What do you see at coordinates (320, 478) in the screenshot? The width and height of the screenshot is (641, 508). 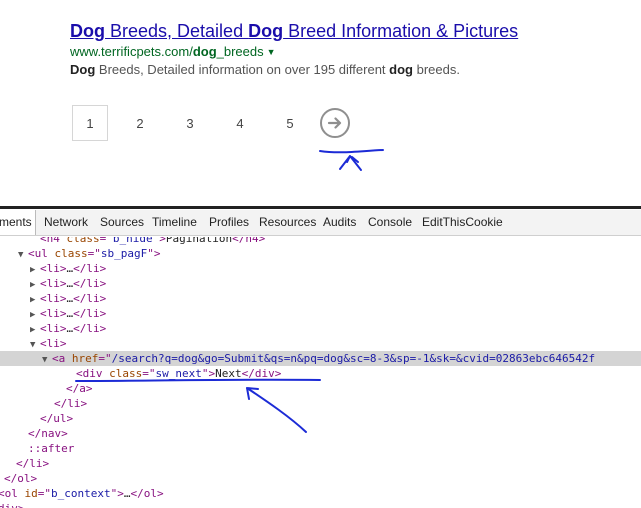 I see `dom-line: </ol>` at bounding box center [320, 478].